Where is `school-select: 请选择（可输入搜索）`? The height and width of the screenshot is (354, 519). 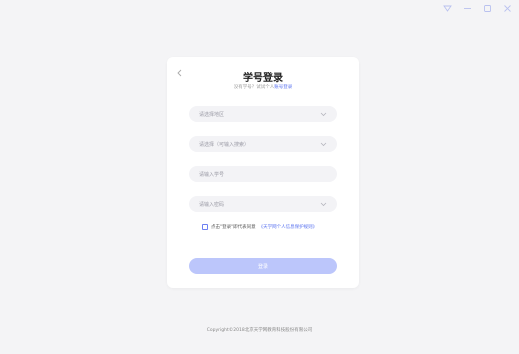 school-select: 请选择（可输入搜索） is located at coordinates (263, 144).